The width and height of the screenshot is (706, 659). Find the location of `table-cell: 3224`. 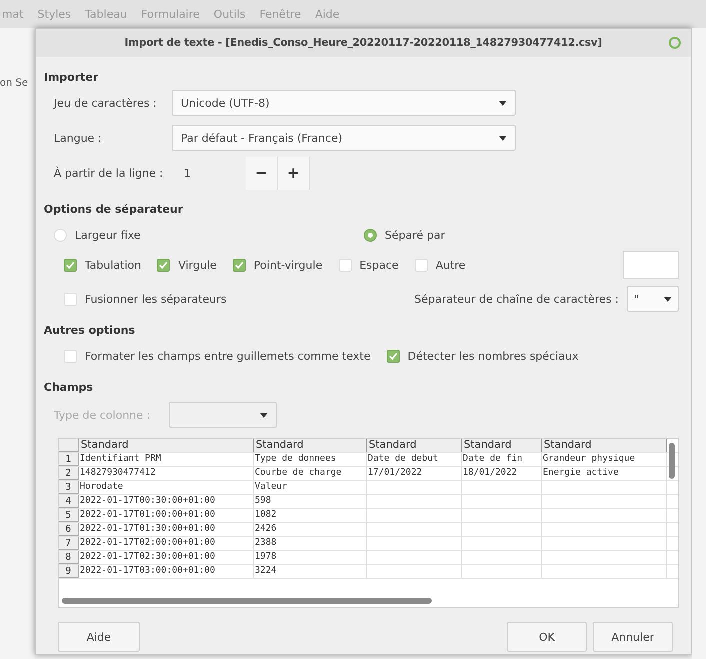

table-cell: 3224 is located at coordinates (310, 571).